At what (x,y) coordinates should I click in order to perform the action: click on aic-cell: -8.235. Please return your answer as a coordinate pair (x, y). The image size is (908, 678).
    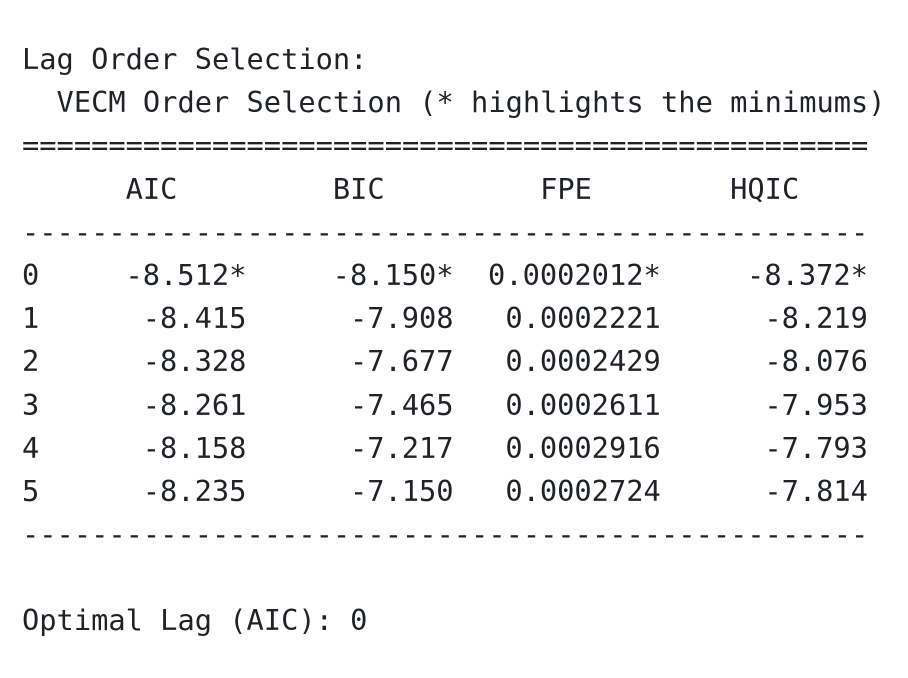
    Looking at the image, I should click on (194, 490).